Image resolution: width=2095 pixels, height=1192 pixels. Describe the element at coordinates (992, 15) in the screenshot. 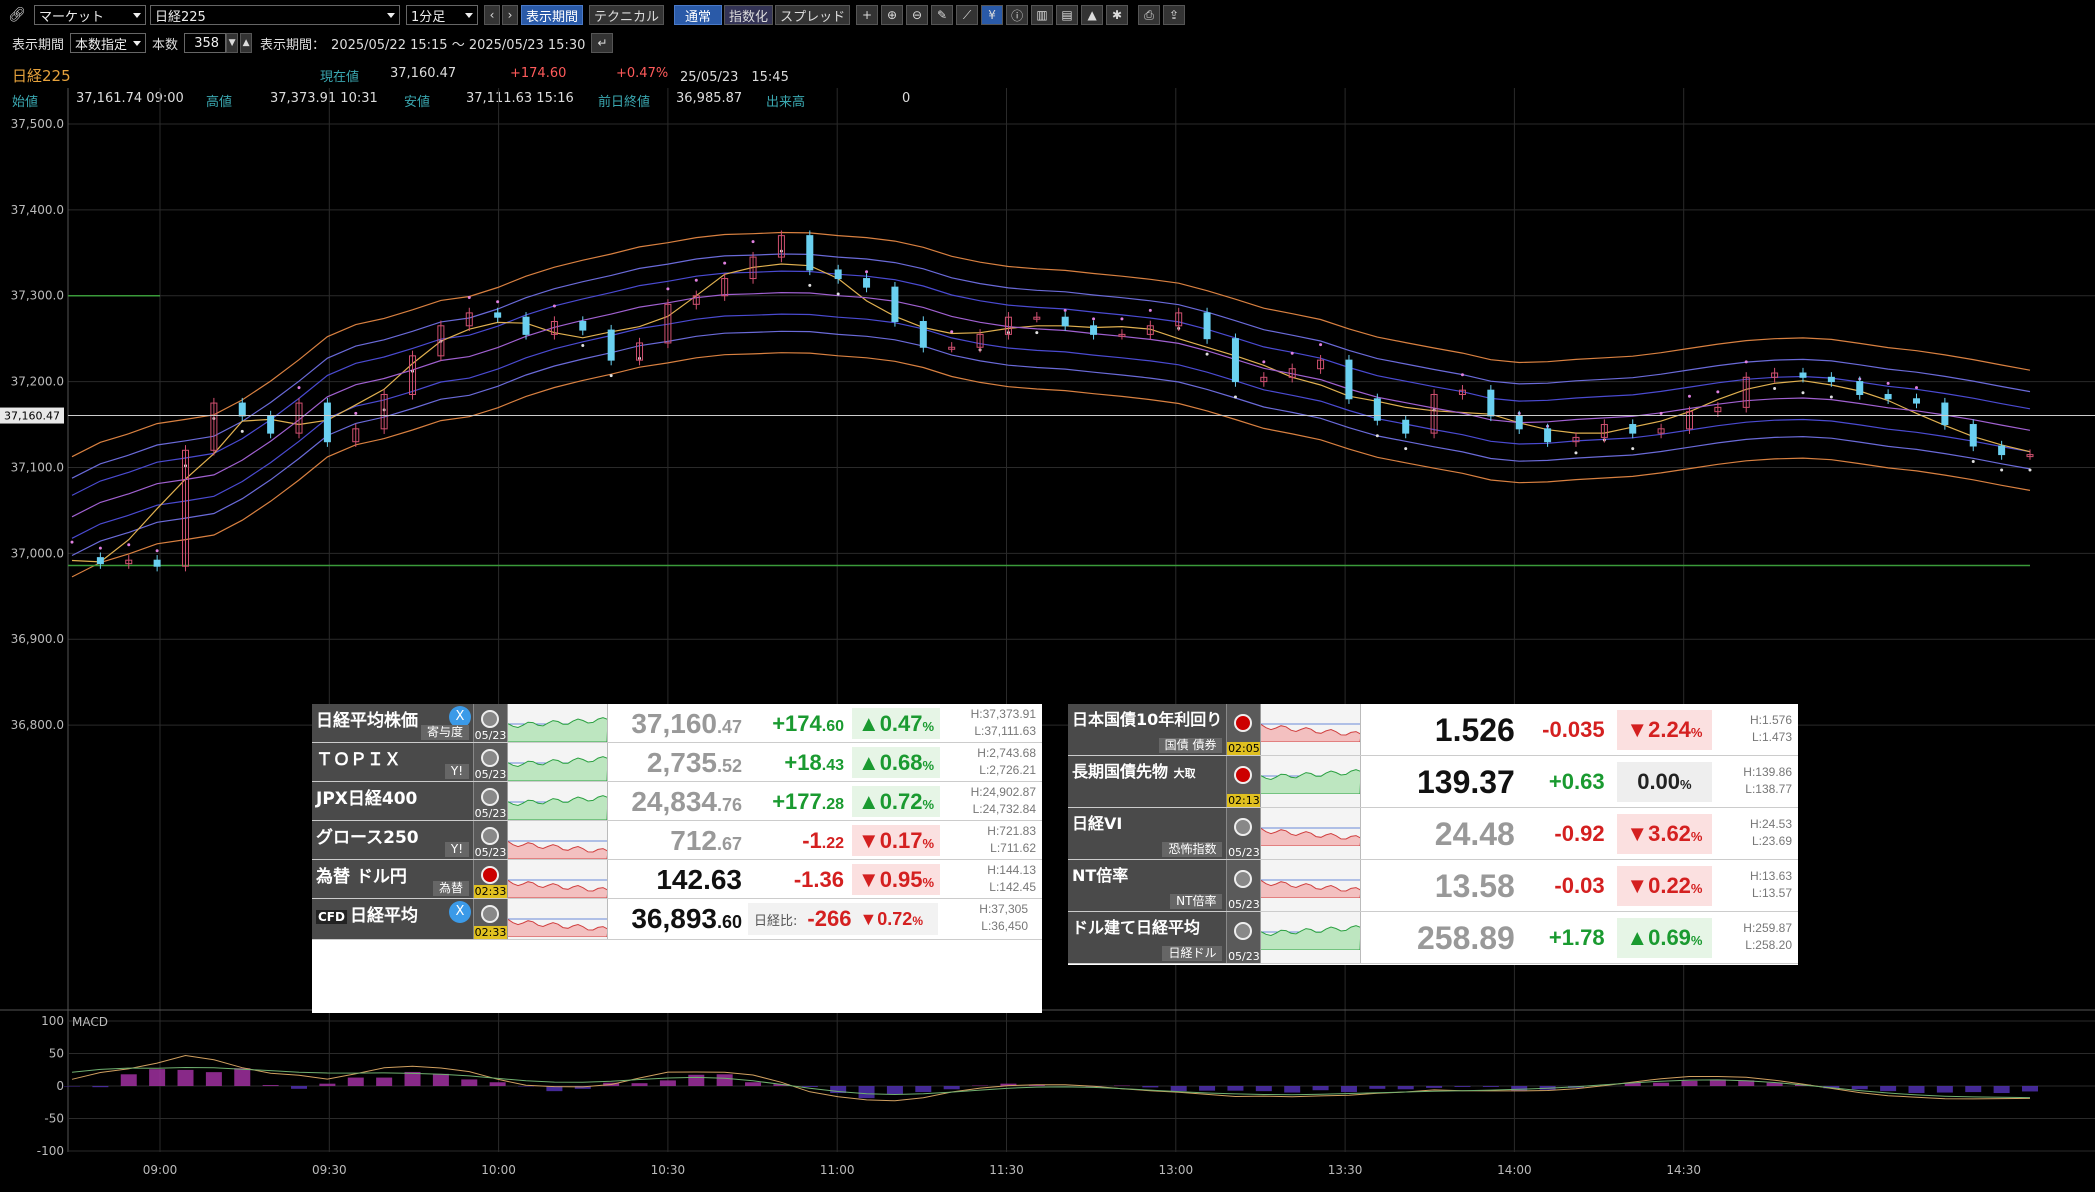

I see `yen-icon: ¥` at that location.